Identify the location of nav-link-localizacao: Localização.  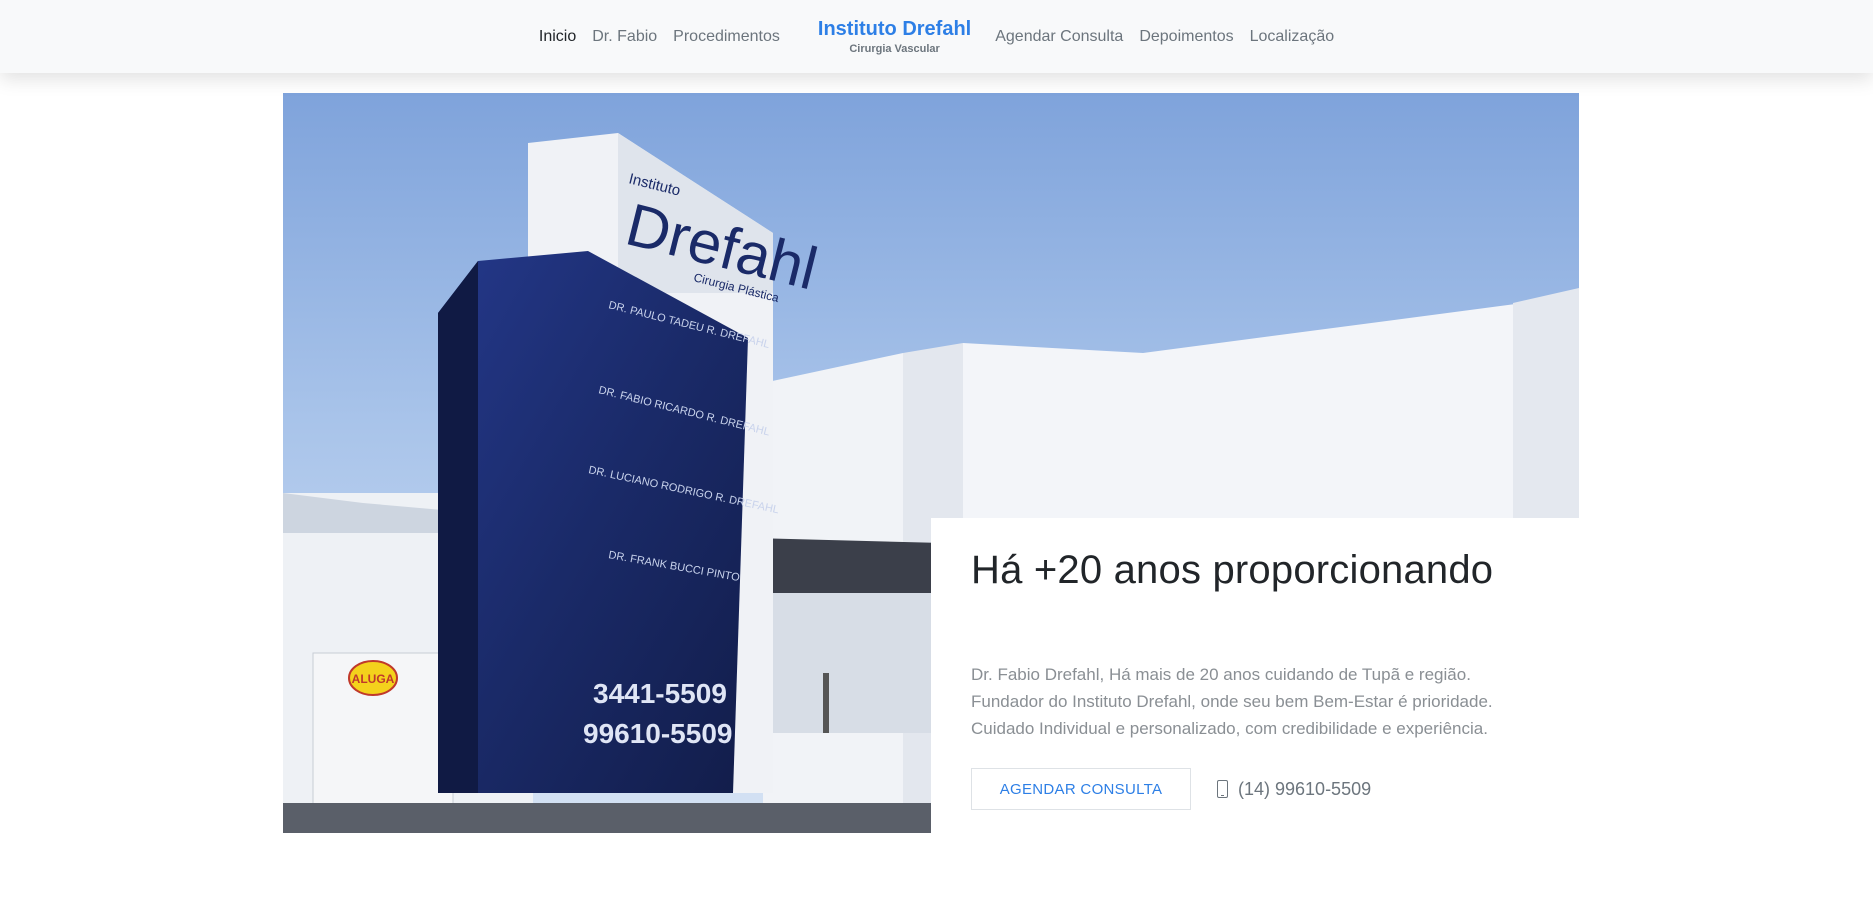
(1292, 37).